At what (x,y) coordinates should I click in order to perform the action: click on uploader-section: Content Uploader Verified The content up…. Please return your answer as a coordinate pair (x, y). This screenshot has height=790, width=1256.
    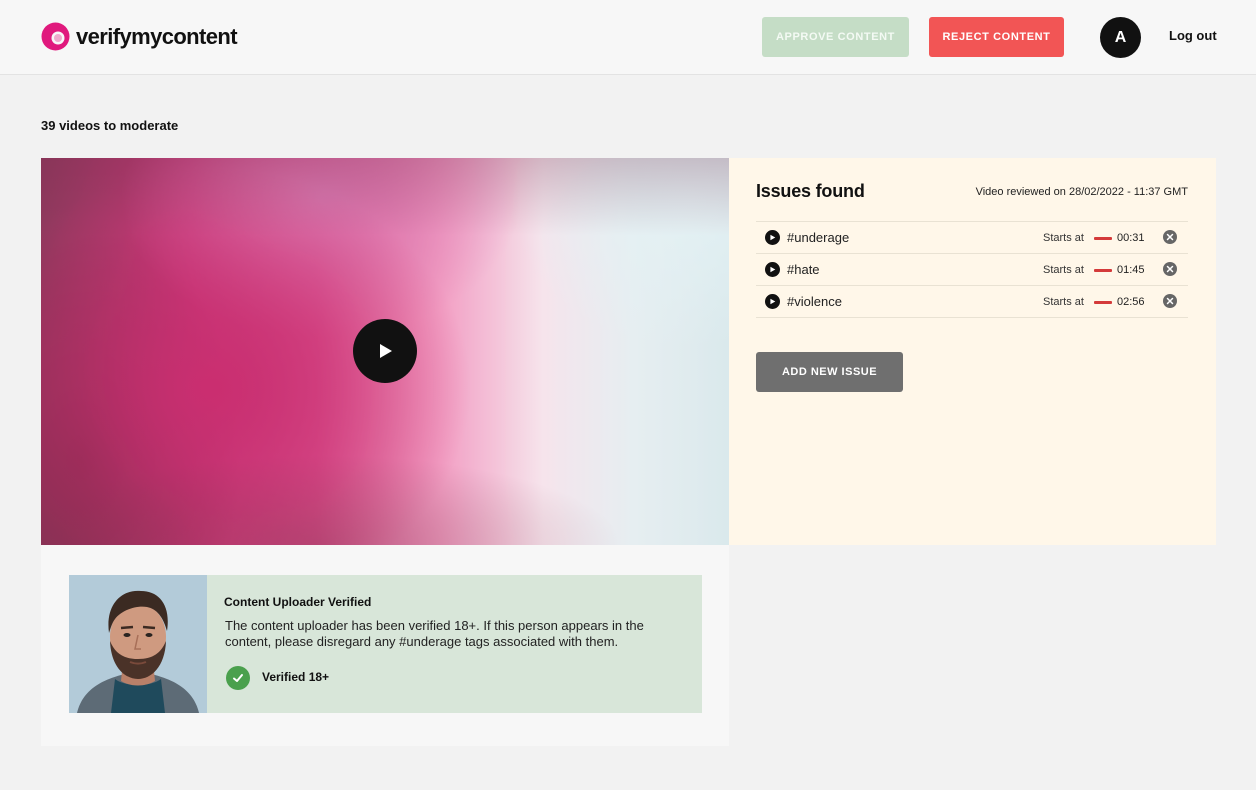
    Looking at the image, I should click on (385, 645).